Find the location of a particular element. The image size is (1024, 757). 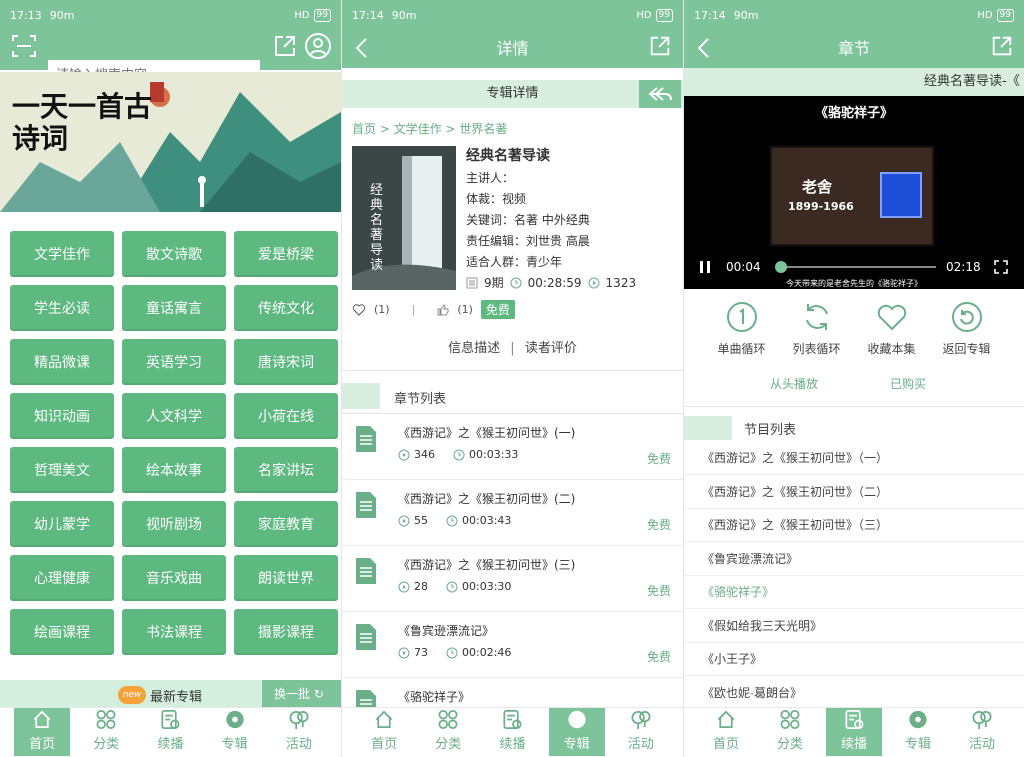

pause-icon is located at coordinates (705, 267).